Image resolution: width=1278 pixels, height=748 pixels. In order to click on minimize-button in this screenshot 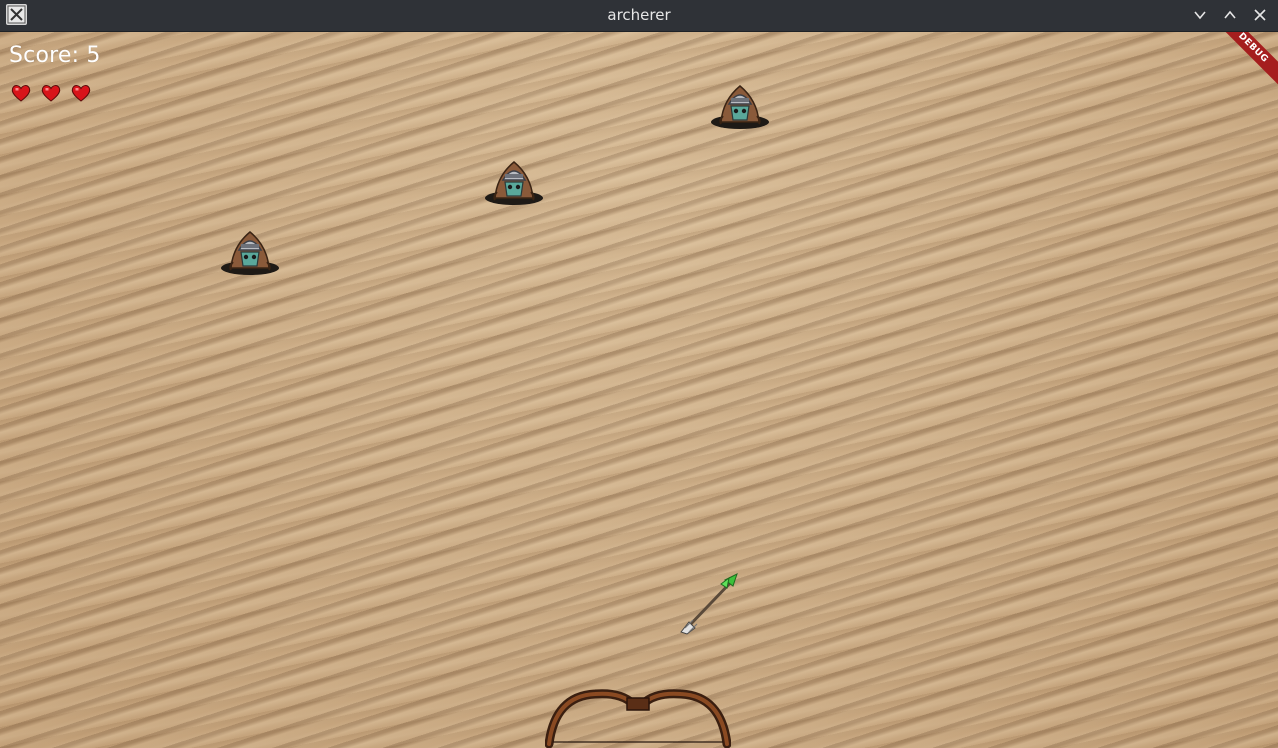, I will do `click(1200, 15)`.